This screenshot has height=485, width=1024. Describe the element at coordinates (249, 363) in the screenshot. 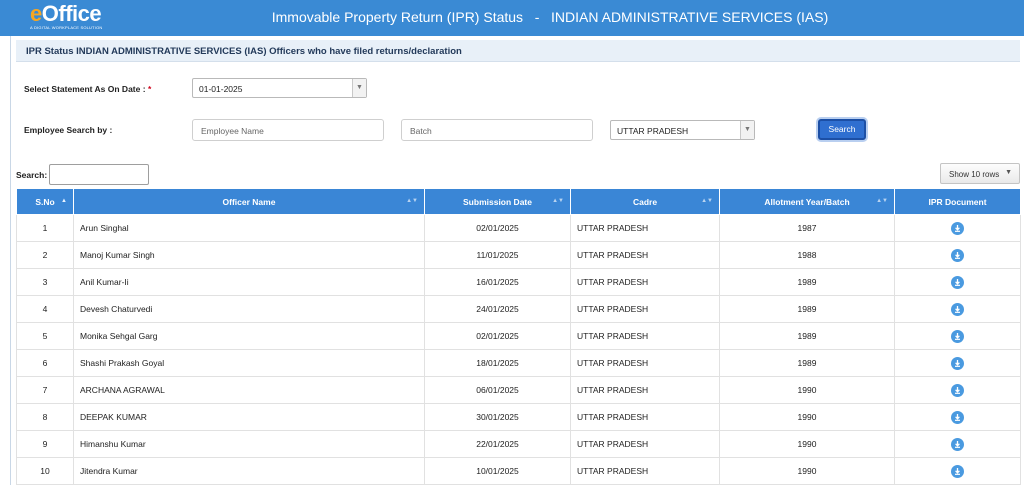

I see `cell-officer-name: Shashi Prakash Goyal` at that location.